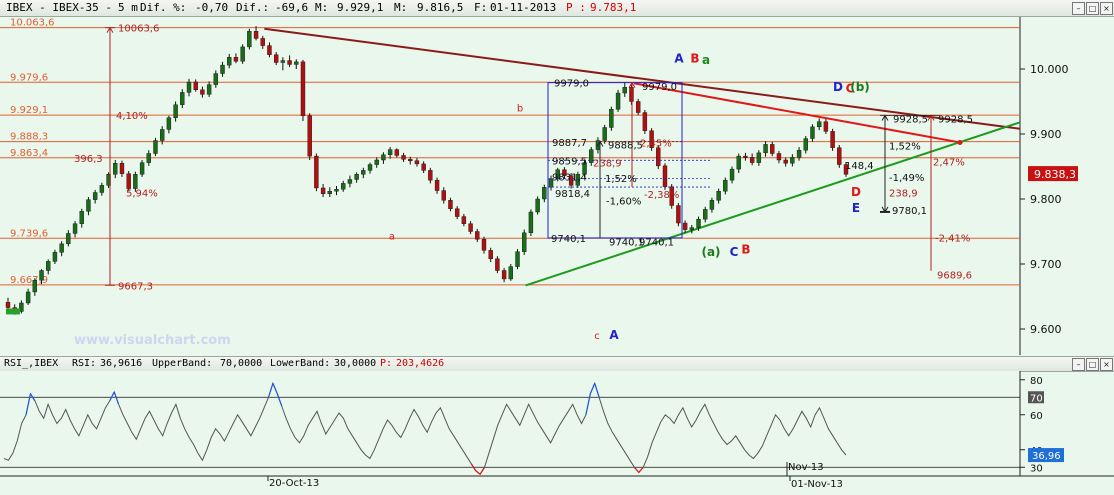 The width and height of the screenshot is (1114, 495). What do you see at coordinates (88, 159) in the screenshot?
I see `value-annotation: 396,3` at bounding box center [88, 159].